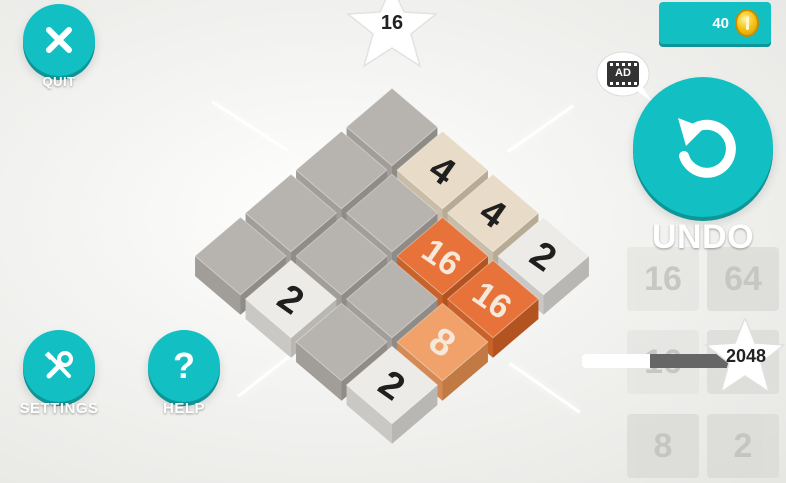  Describe the element at coordinates (707, 148) in the screenshot. I see `undo-icon` at that location.